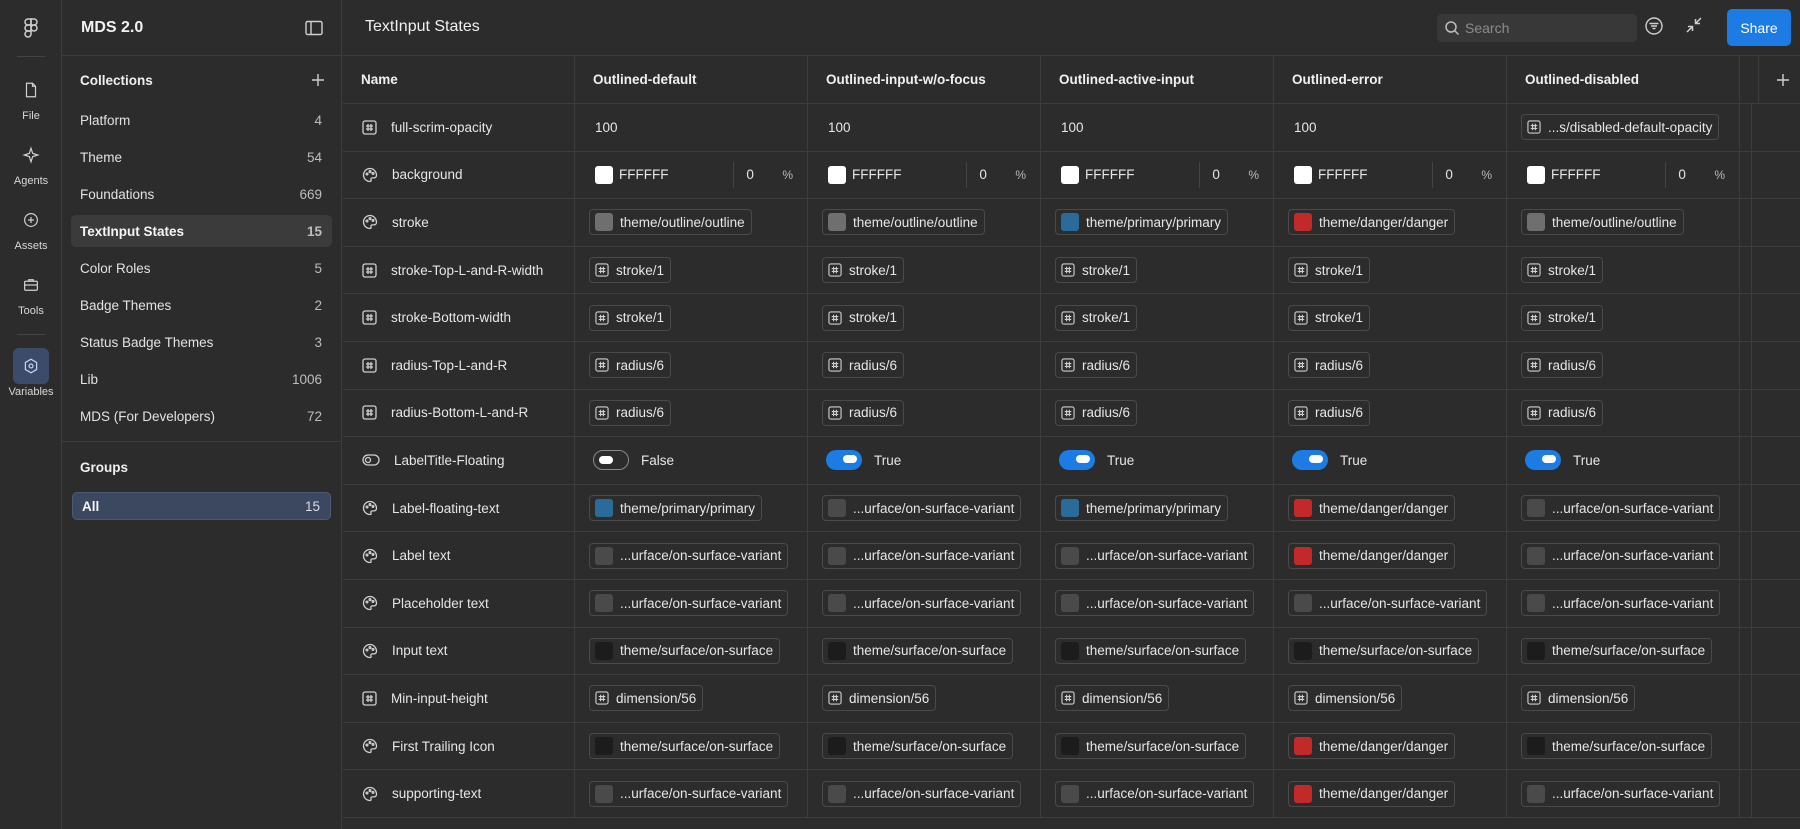 The height and width of the screenshot is (829, 1800). What do you see at coordinates (201, 120) in the screenshot?
I see `collection-item: Platform 4` at bounding box center [201, 120].